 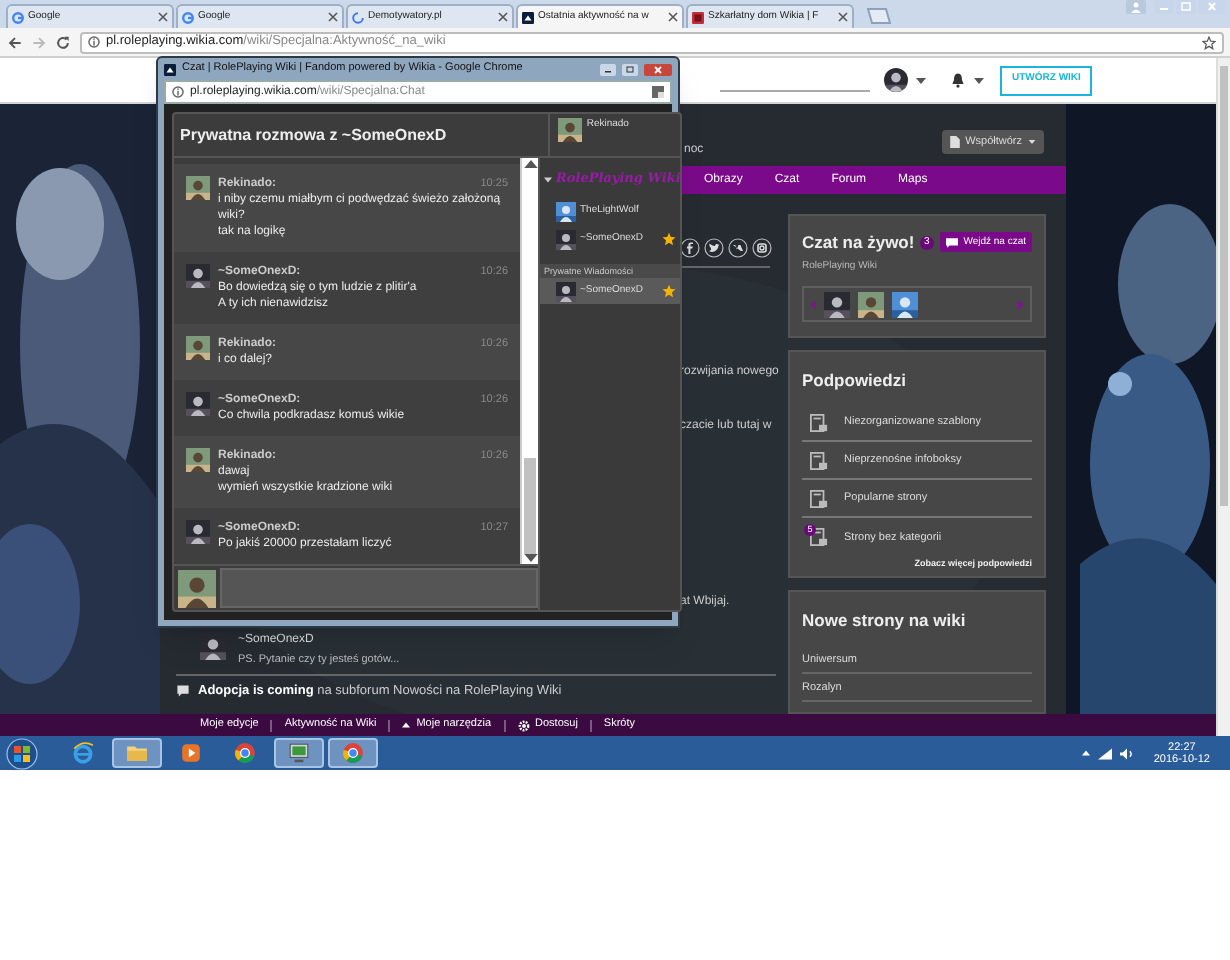 I want to click on taskbar-button, so click(x=299, y=753).